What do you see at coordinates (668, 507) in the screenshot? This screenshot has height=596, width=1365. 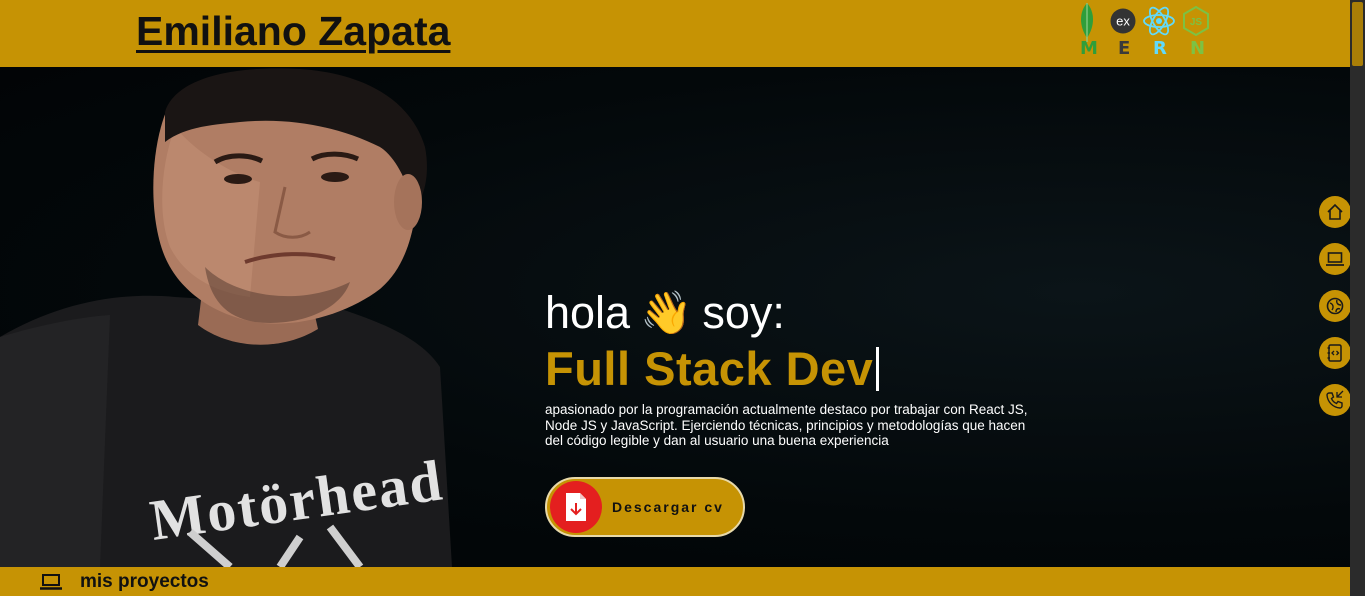 I see `download-cv-label: Descargar cv` at bounding box center [668, 507].